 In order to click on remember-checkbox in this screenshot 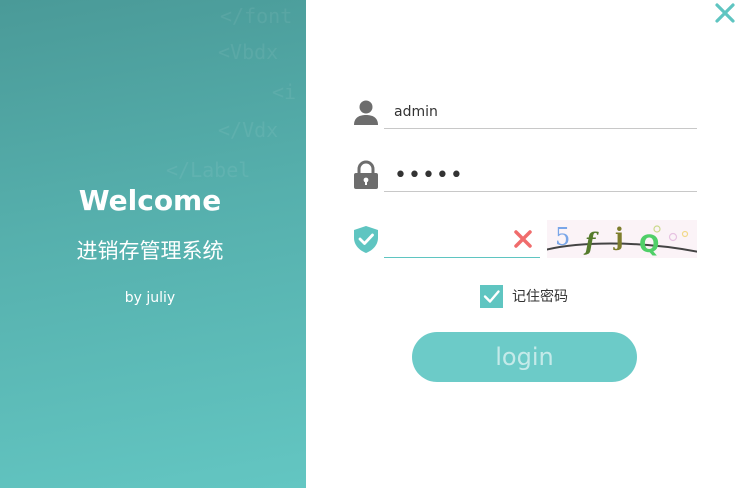, I will do `click(491, 296)`.